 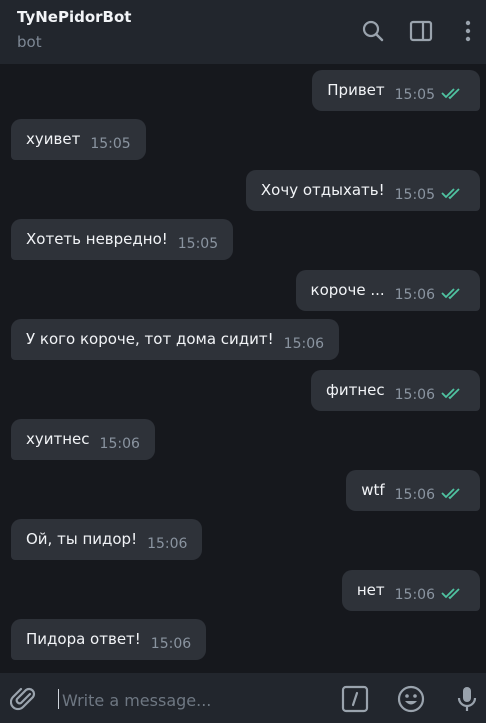 I want to click on chat-title: TyNePidorBot, so click(x=74, y=17).